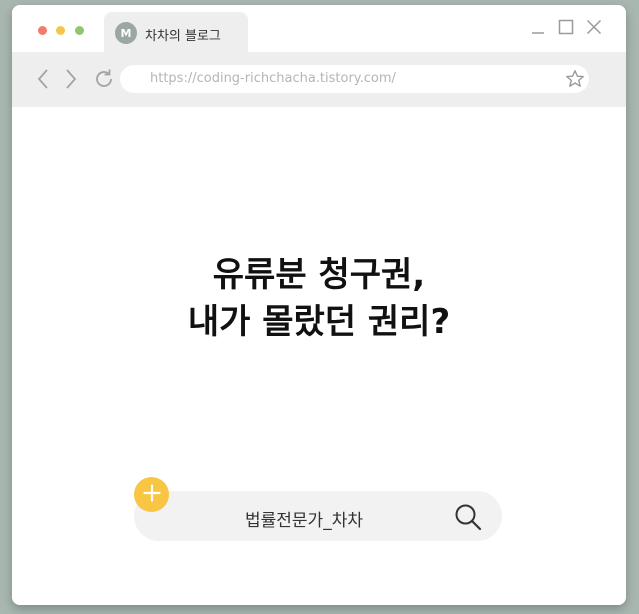  I want to click on navigation-bar: https://coding-richchacha.tistory.com/, so click(319, 79).